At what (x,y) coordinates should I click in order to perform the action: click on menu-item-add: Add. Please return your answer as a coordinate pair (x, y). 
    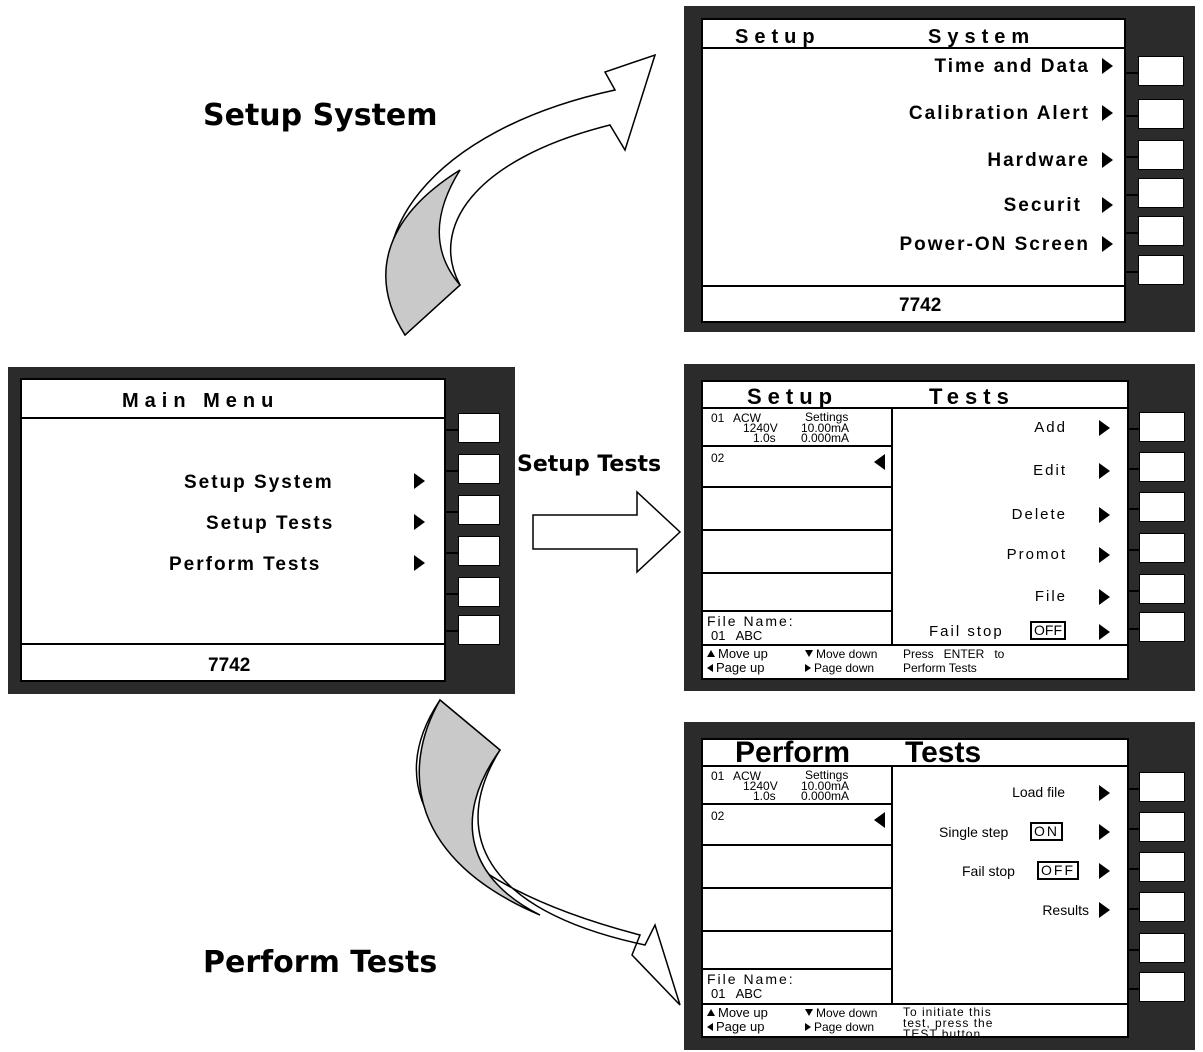
    Looking at the image, I should click on (1050, 427).